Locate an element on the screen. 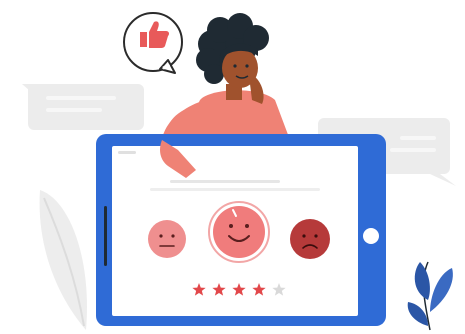 The image size is (465, 334). emoji-neutral-option is located at coordinates (167, 239).